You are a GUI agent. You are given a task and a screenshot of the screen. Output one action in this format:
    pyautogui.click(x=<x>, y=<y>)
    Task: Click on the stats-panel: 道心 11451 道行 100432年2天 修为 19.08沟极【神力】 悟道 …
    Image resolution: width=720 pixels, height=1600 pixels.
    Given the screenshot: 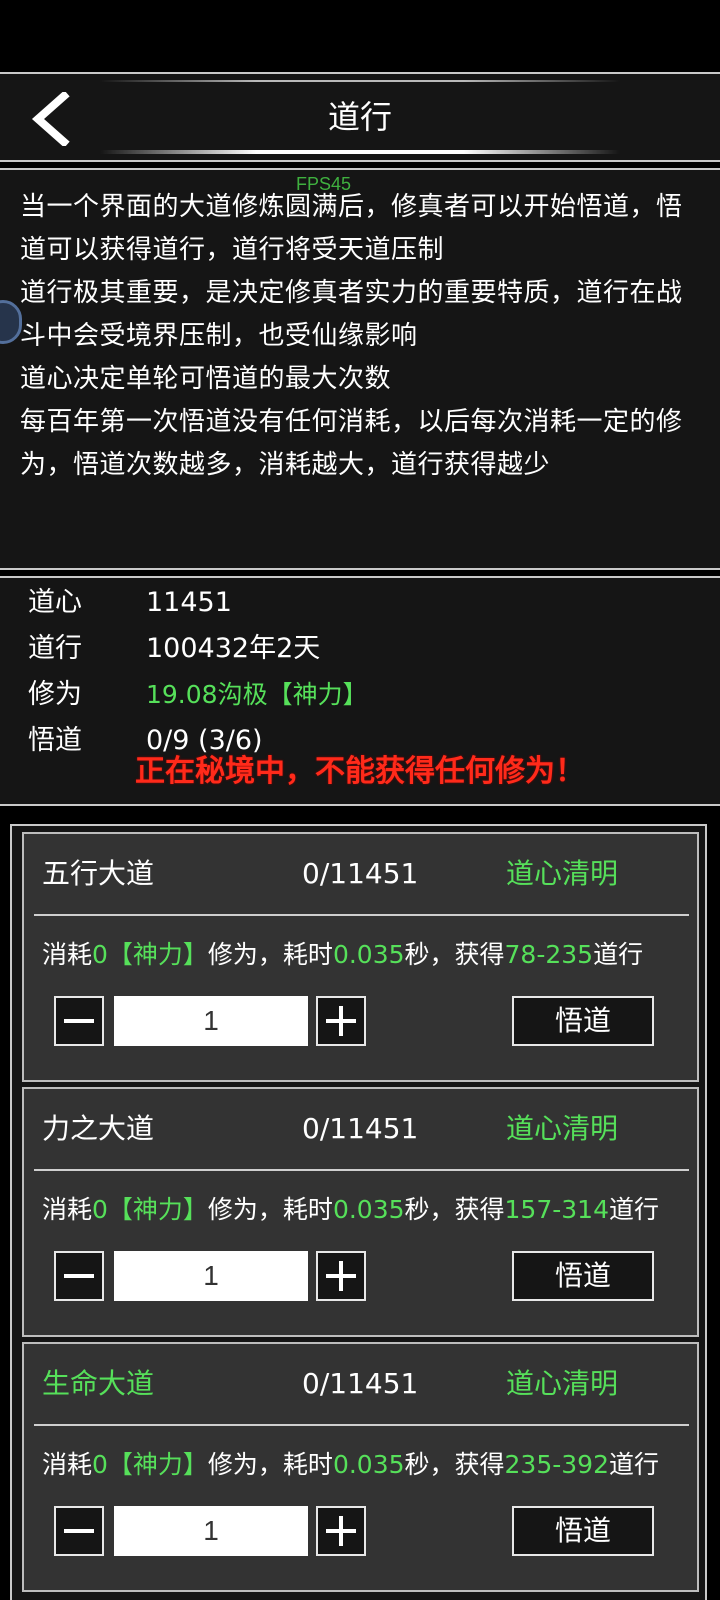 What is the action you would take?
    pyautogui.click(x=360, y=691)
    